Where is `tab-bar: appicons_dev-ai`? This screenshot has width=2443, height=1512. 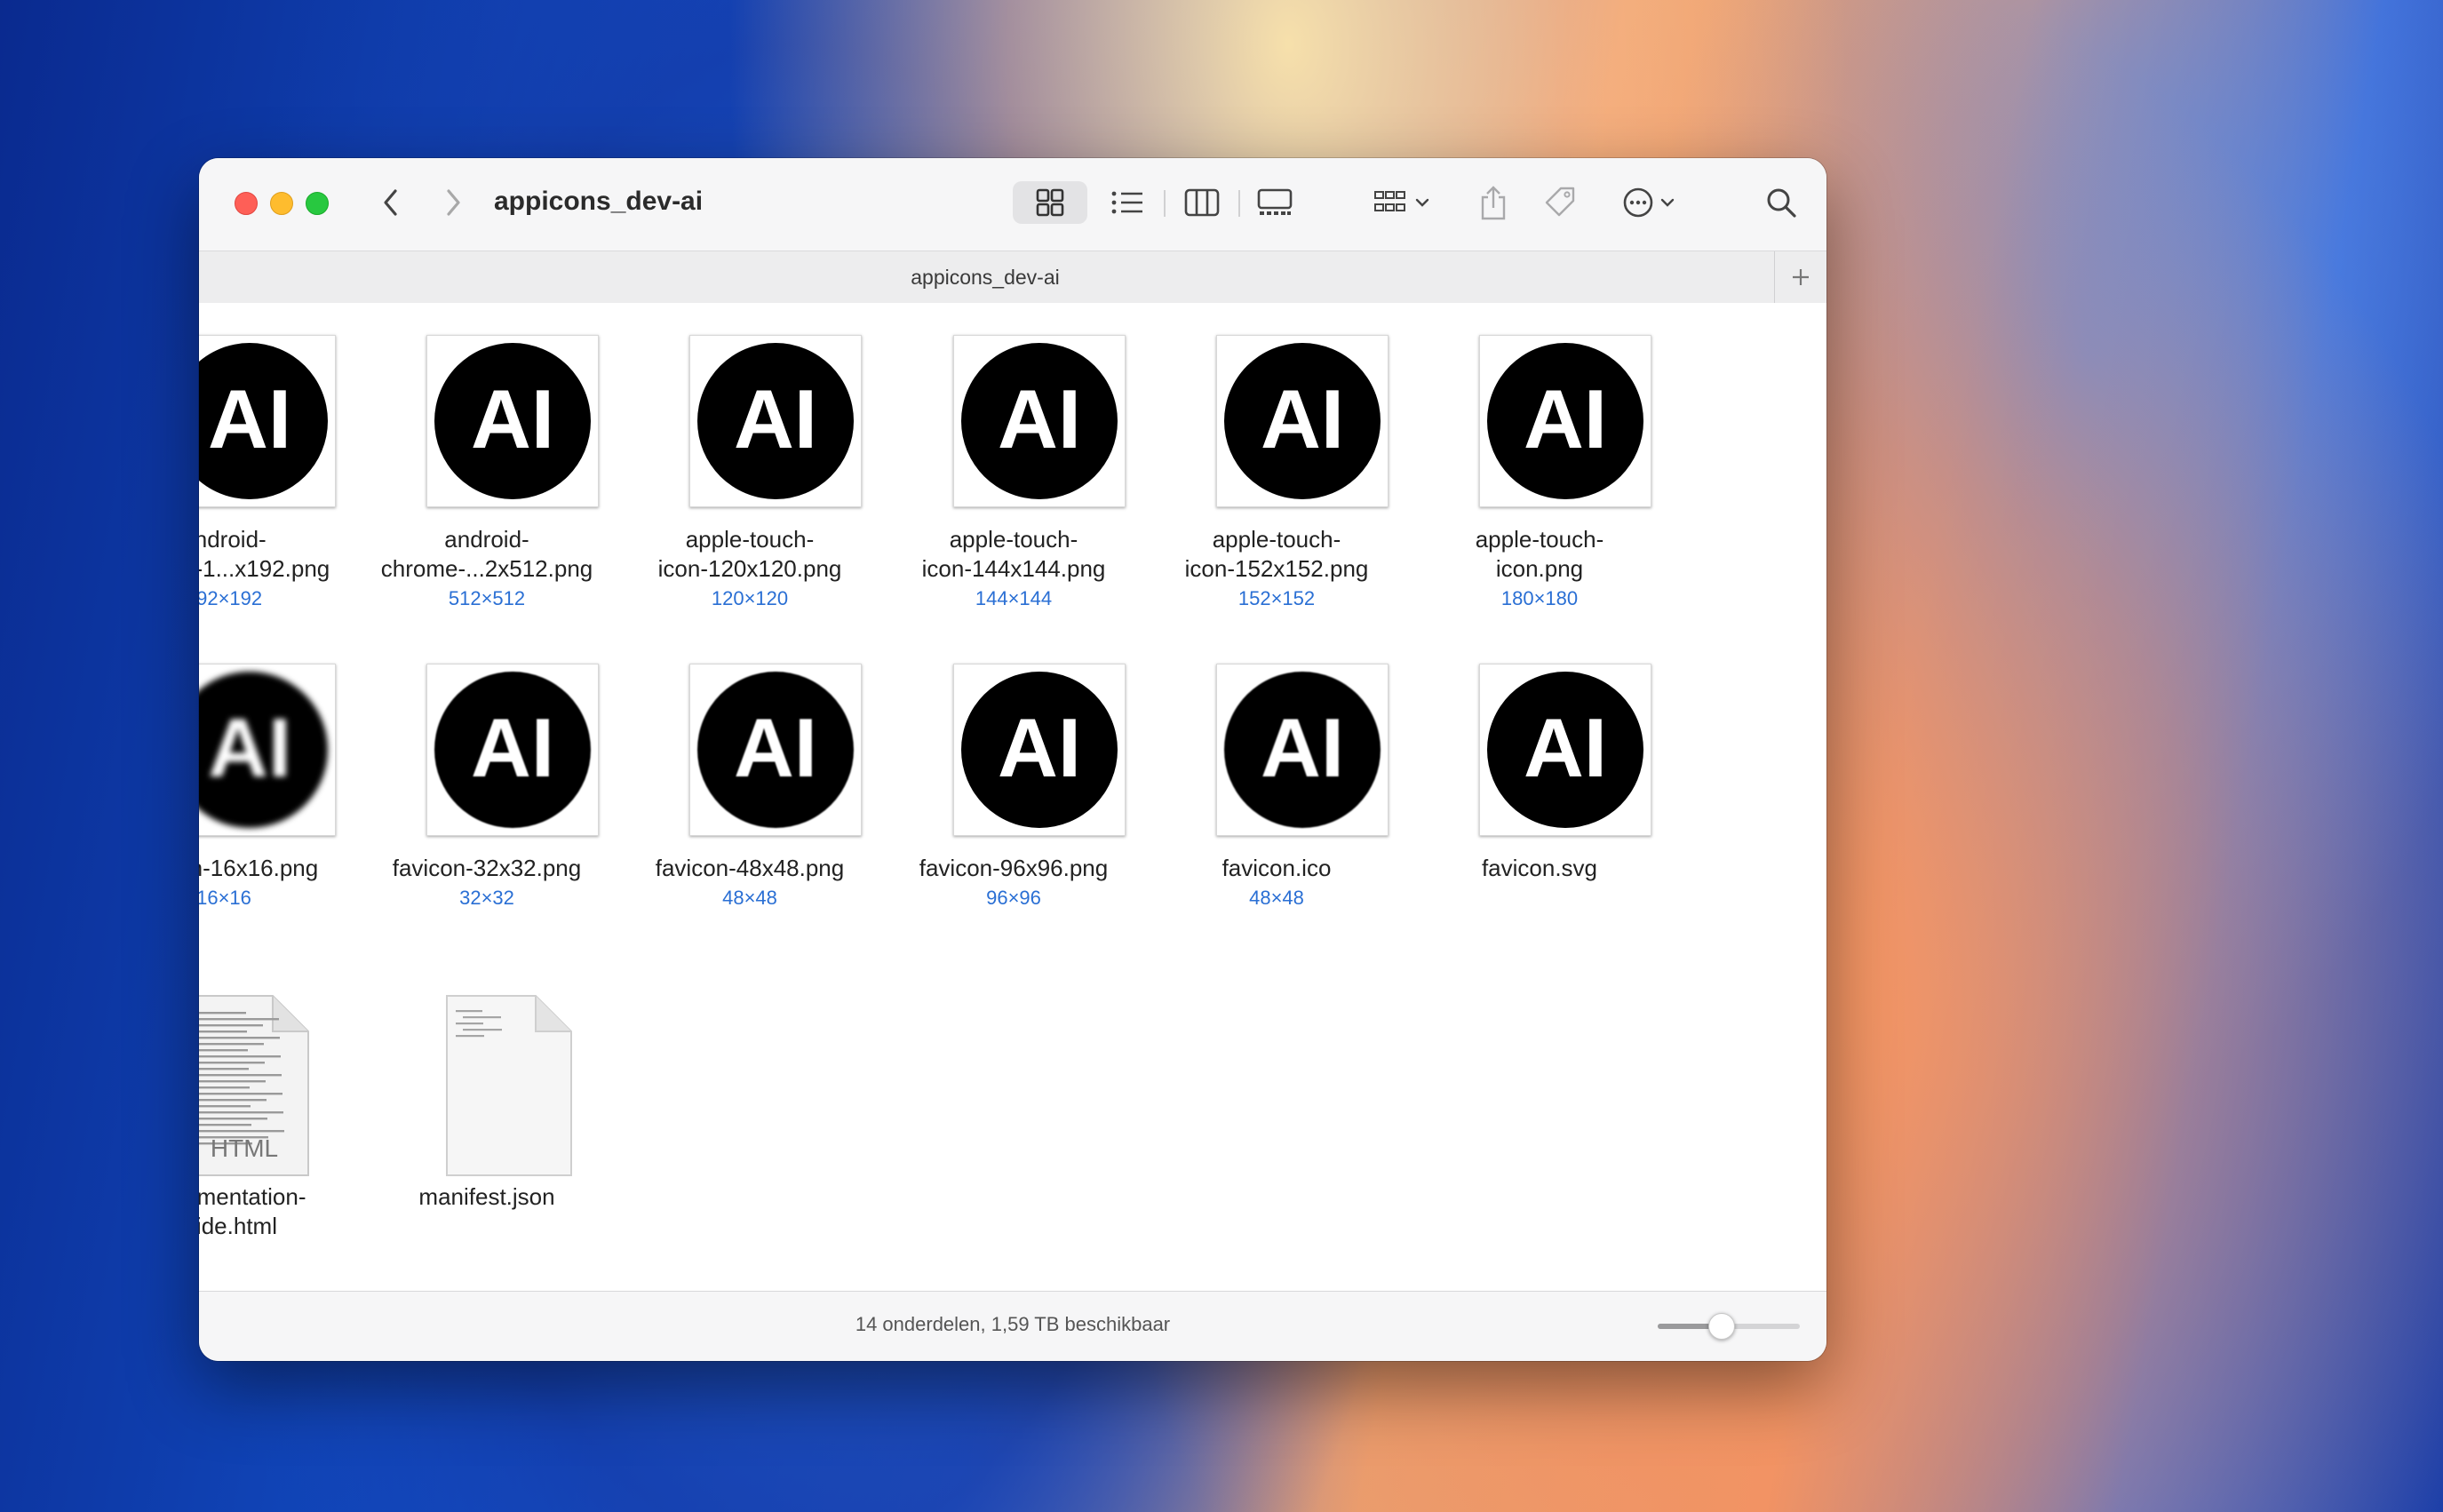
tab-bar: appicons_dev-ai is located at coordinates (1012, 277).